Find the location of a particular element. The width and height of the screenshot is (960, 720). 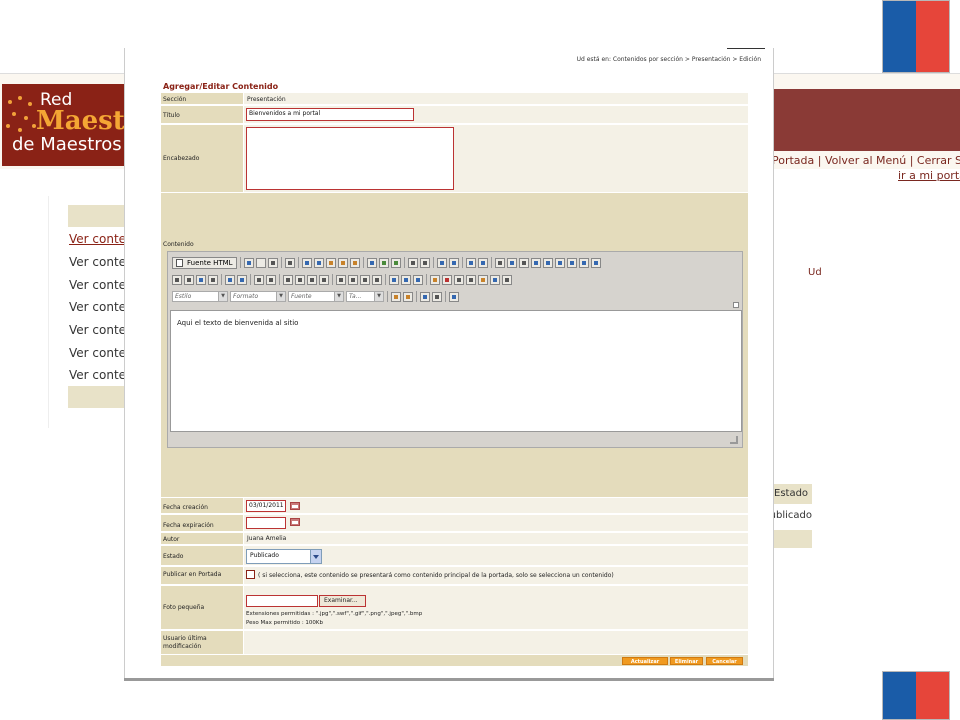

image-button-icon is located at coordinates (583, 262).